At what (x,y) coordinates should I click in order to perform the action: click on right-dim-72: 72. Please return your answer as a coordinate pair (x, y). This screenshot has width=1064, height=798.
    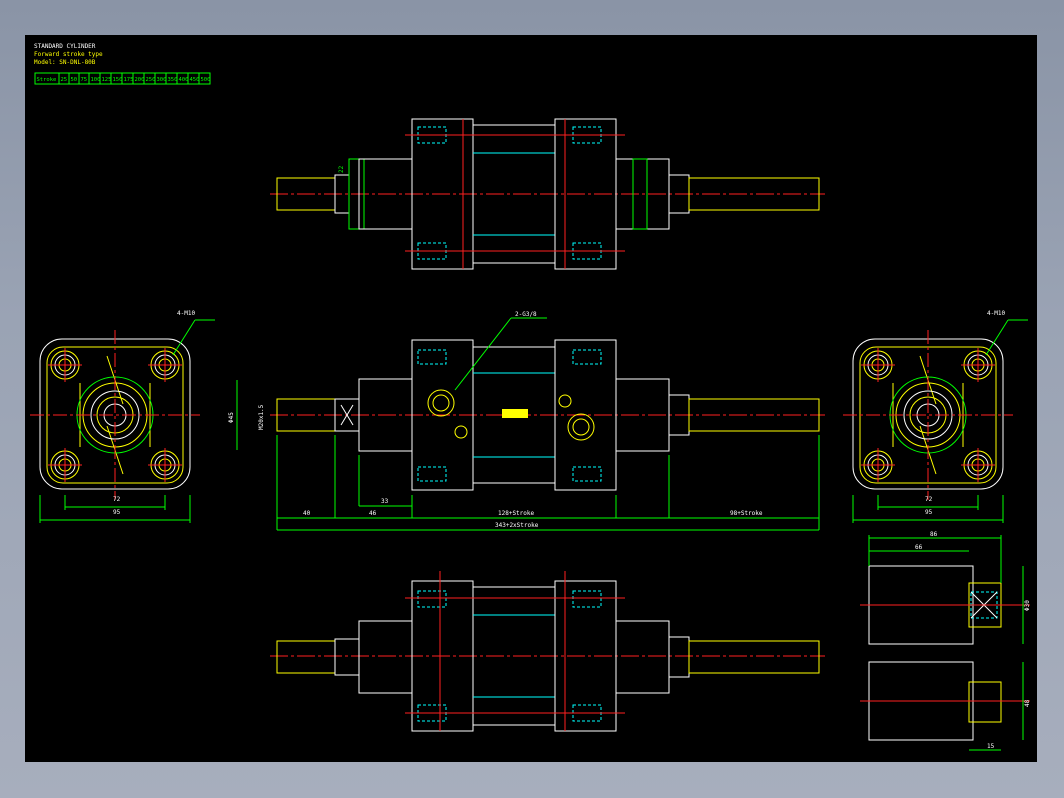
    Looking at the image, I should click on (929, 499).